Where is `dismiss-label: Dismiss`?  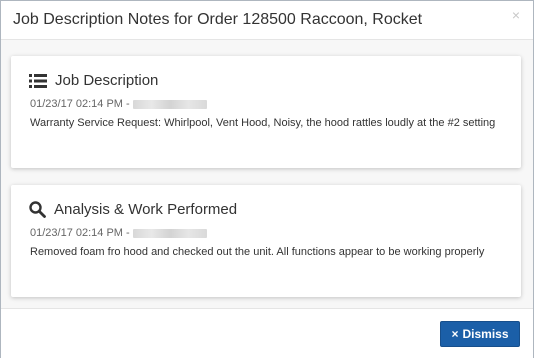
dismiss-label: Dismiss is located at coordinates (485, 334).